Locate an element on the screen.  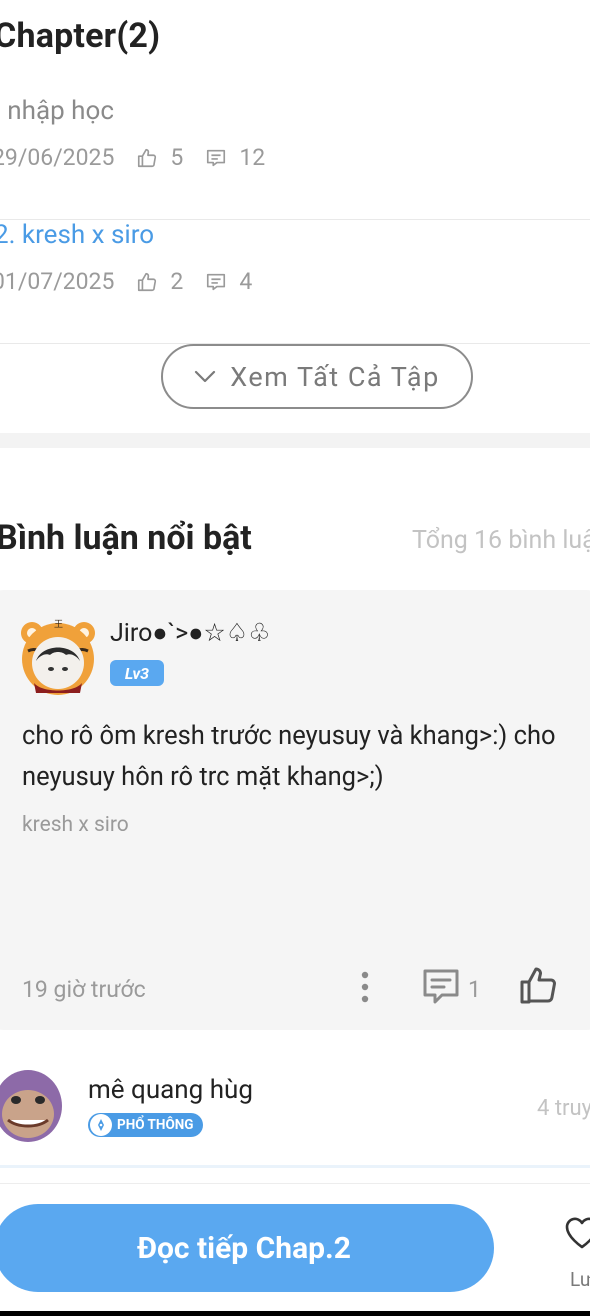
view-all-label: Xem Tất Cả Tập is located at coordinates (335, 376).